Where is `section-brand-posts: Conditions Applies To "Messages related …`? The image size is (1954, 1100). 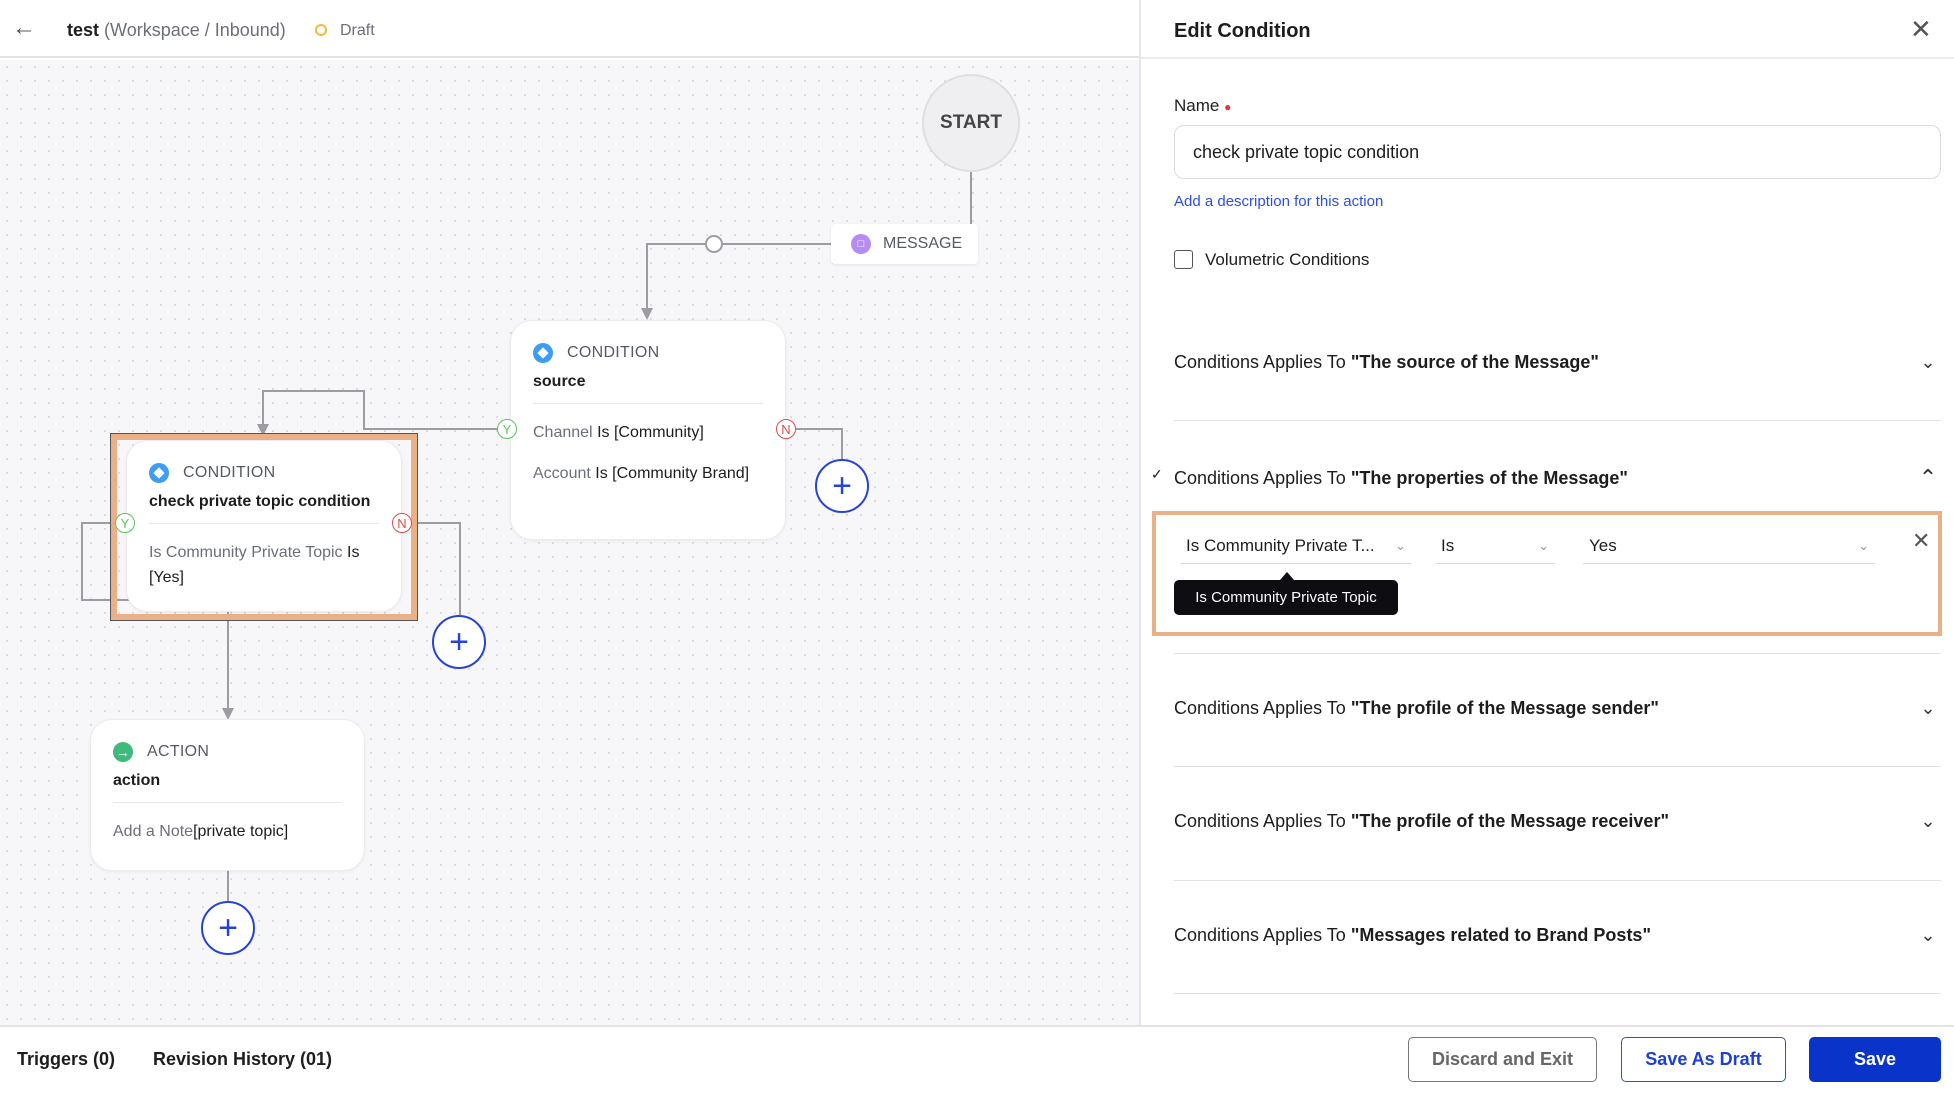
section-brand-posts: Conditions Applies To "Messages related … is located at coordinates (1557, 935).